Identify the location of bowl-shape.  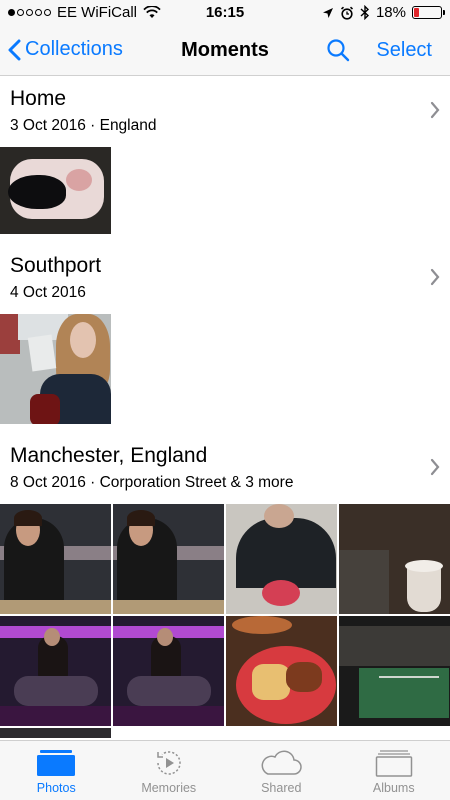
(281, 593).